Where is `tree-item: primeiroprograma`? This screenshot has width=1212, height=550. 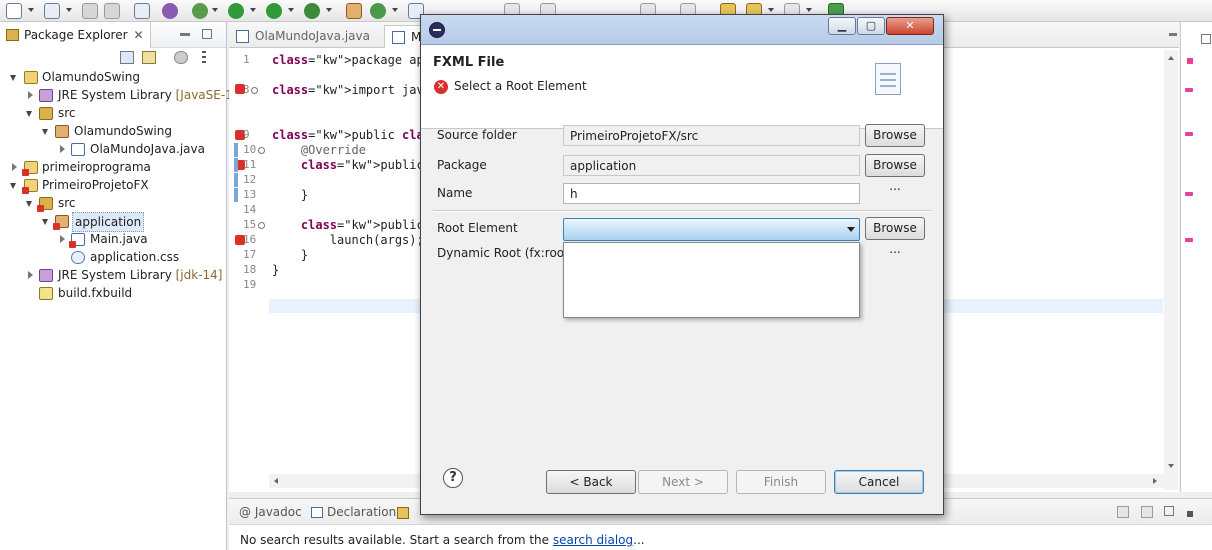 tree-item: primeiroprograma is located at coordinates (113, 167).